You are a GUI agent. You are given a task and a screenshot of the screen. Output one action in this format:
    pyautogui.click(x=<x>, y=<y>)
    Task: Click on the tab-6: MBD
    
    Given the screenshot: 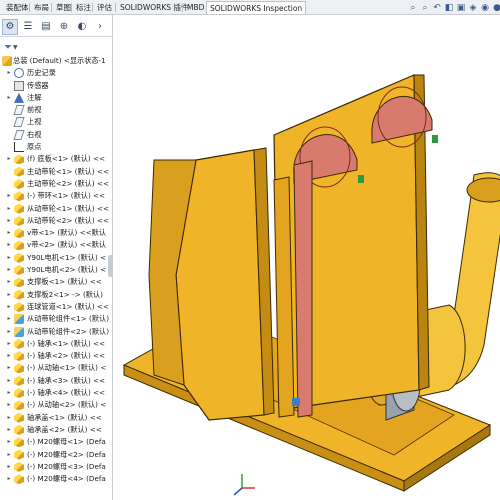 What is the action you would take?
    pyautogui.click(x=195, y=7)
    